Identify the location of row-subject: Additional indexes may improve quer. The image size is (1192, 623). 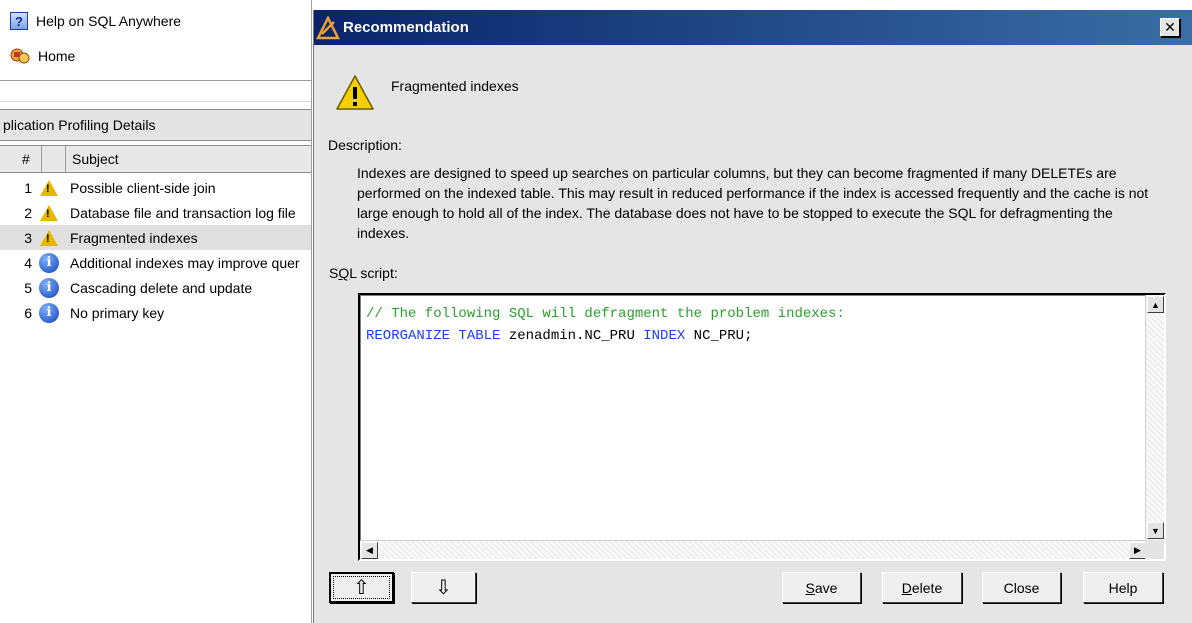
(185, 262).